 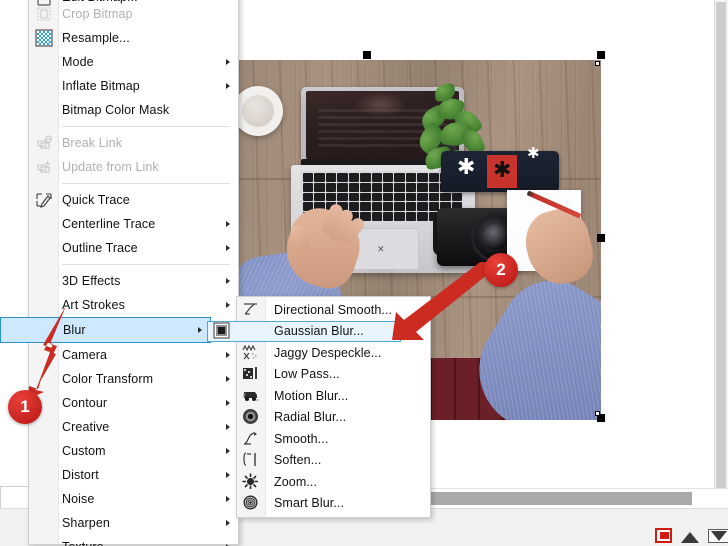 What do you see at coordinates (251, 460) in the screenshot?
I see `soften-icon` at bounding box center [251, 460].